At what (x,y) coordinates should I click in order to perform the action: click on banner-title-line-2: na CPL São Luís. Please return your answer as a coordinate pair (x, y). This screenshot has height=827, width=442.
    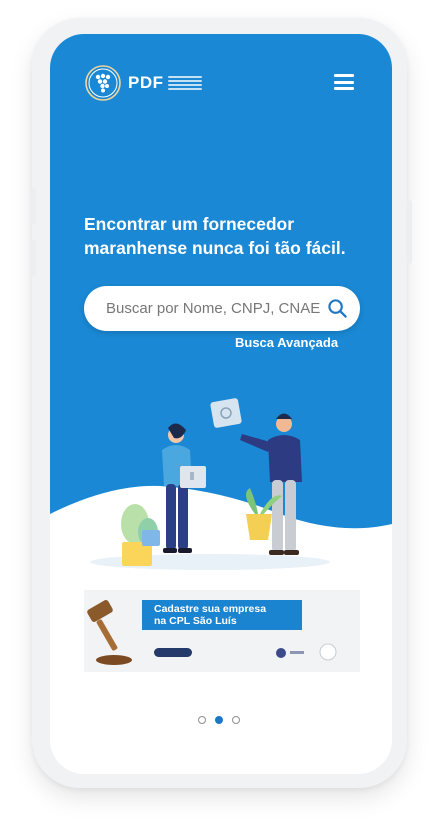
    Looking at the image, I should click on (195, 621).